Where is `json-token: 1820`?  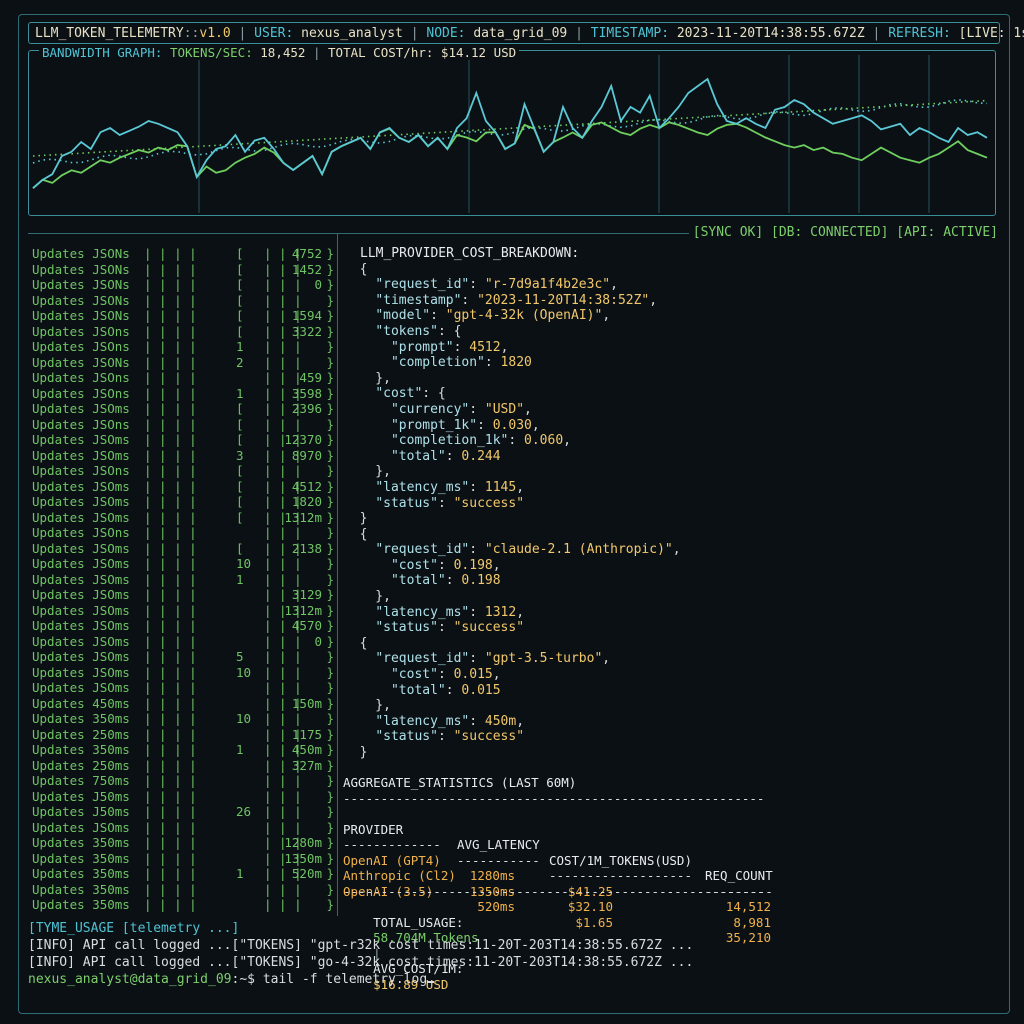
json-token: 1820 is located at coordinates (516, 363).